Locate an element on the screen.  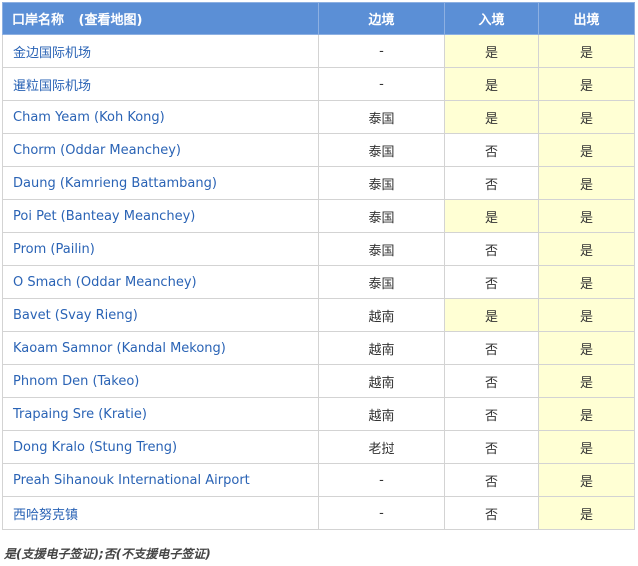
table-row: Kaoam Samnor (Kandal Mekong) 越南否是 is located at coordinates (318, 348).